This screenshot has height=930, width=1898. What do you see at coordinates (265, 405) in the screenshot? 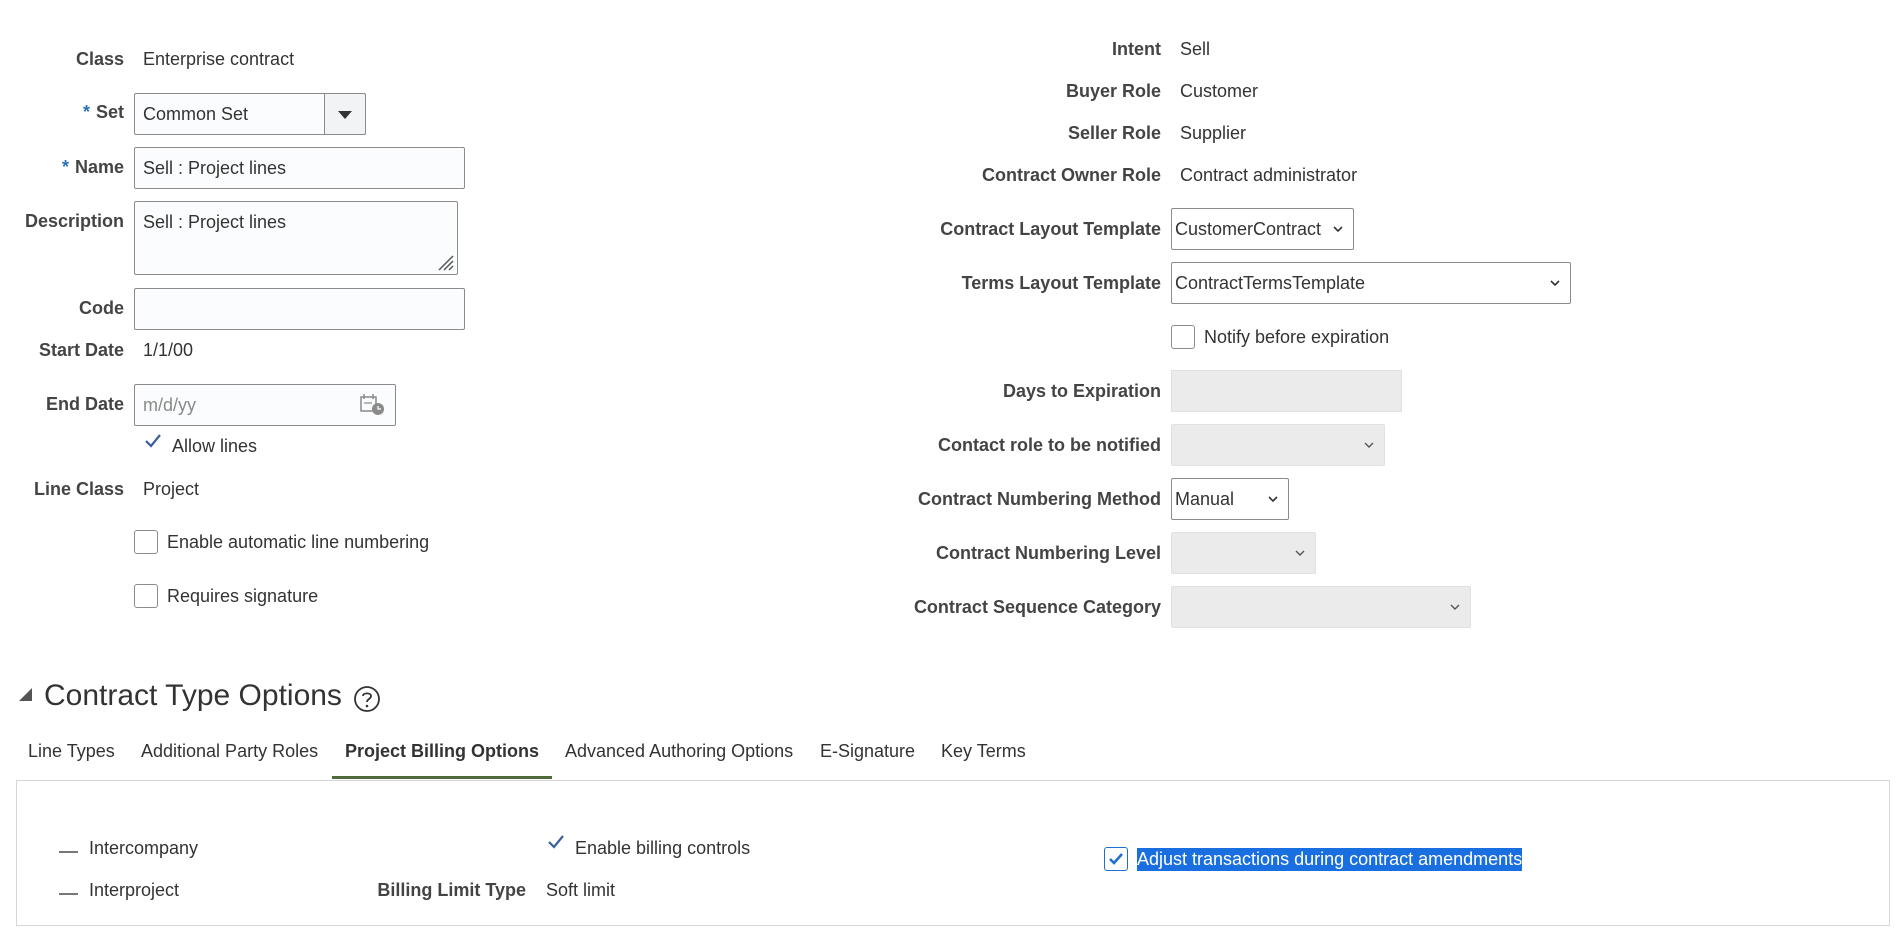
I see `end-date-input: m/d/yy` at bounding box center [265, 405].